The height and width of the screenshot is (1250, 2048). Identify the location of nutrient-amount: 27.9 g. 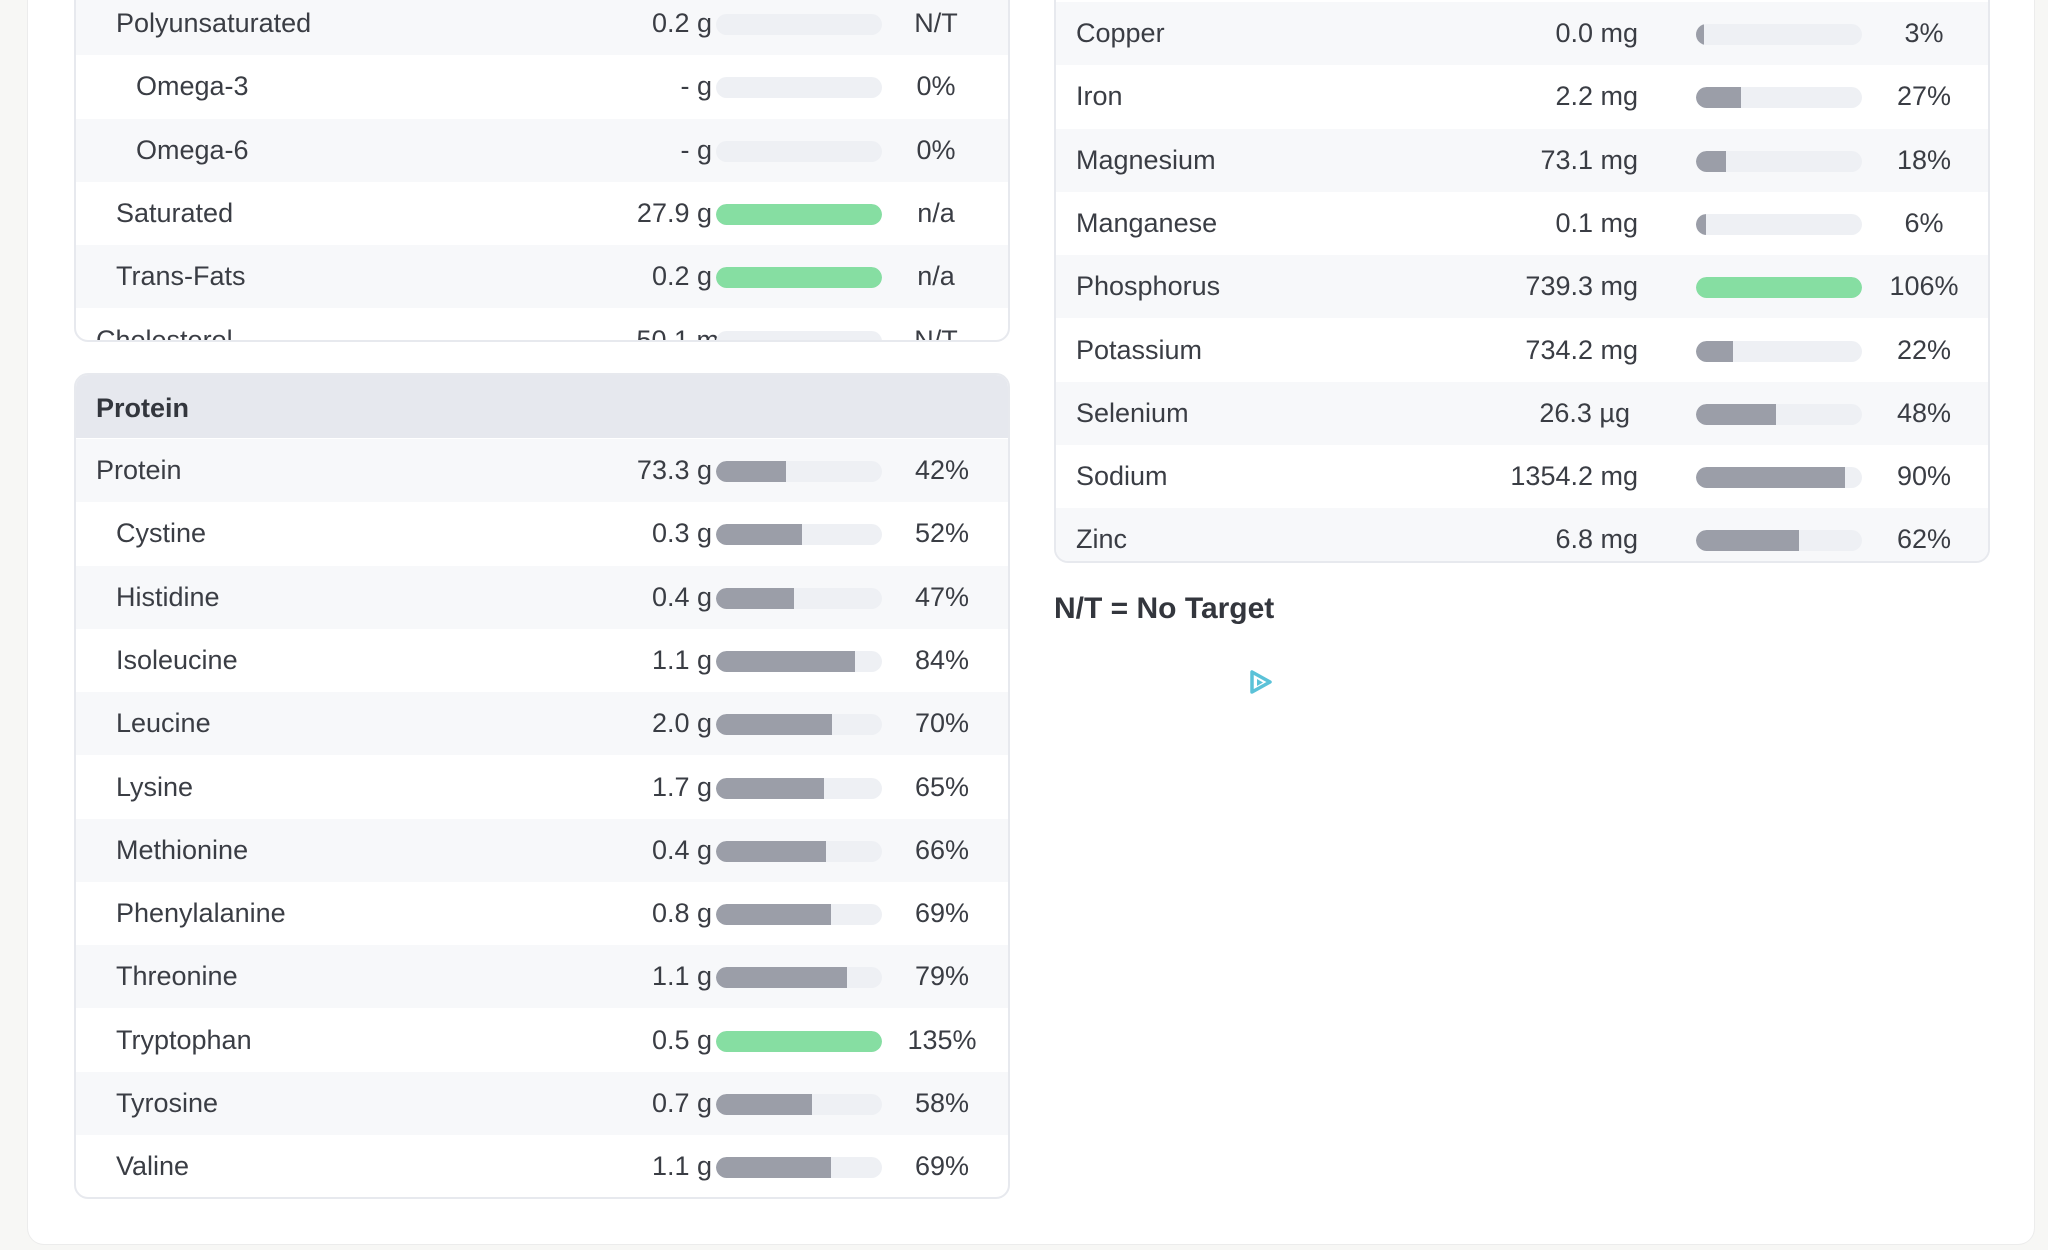
(674, 212).